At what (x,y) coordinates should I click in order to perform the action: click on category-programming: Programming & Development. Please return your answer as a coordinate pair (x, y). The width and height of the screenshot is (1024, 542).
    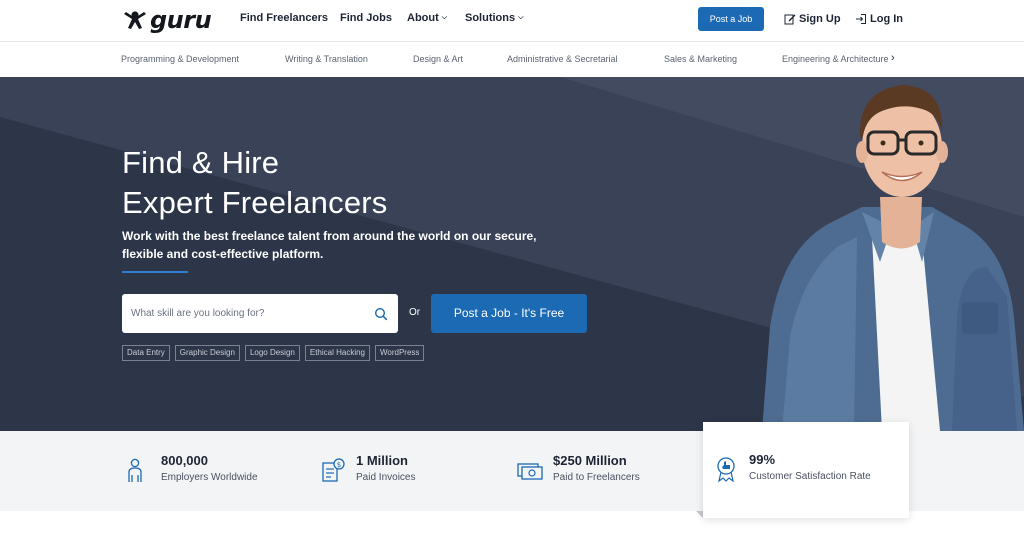
    Looking at the image, I should click on (180, 59).